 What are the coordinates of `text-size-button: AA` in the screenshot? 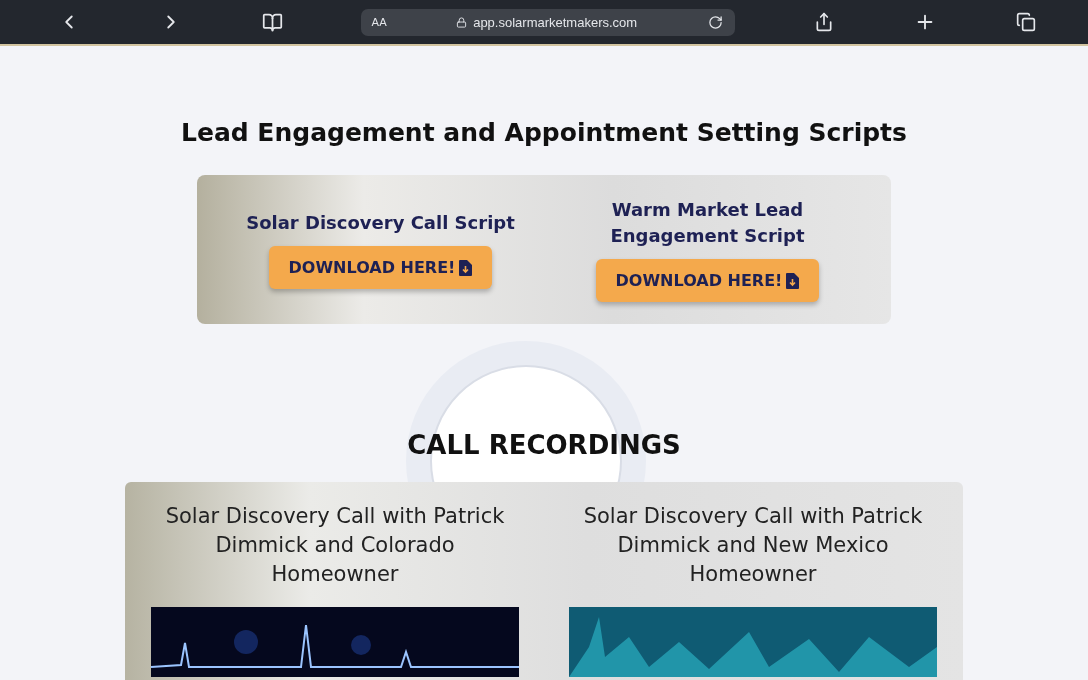 It's located at (379, 22).